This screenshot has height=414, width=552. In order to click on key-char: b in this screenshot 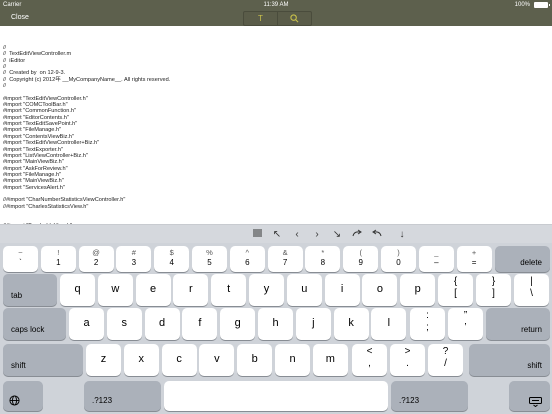, I will do `click(254, 359)`.